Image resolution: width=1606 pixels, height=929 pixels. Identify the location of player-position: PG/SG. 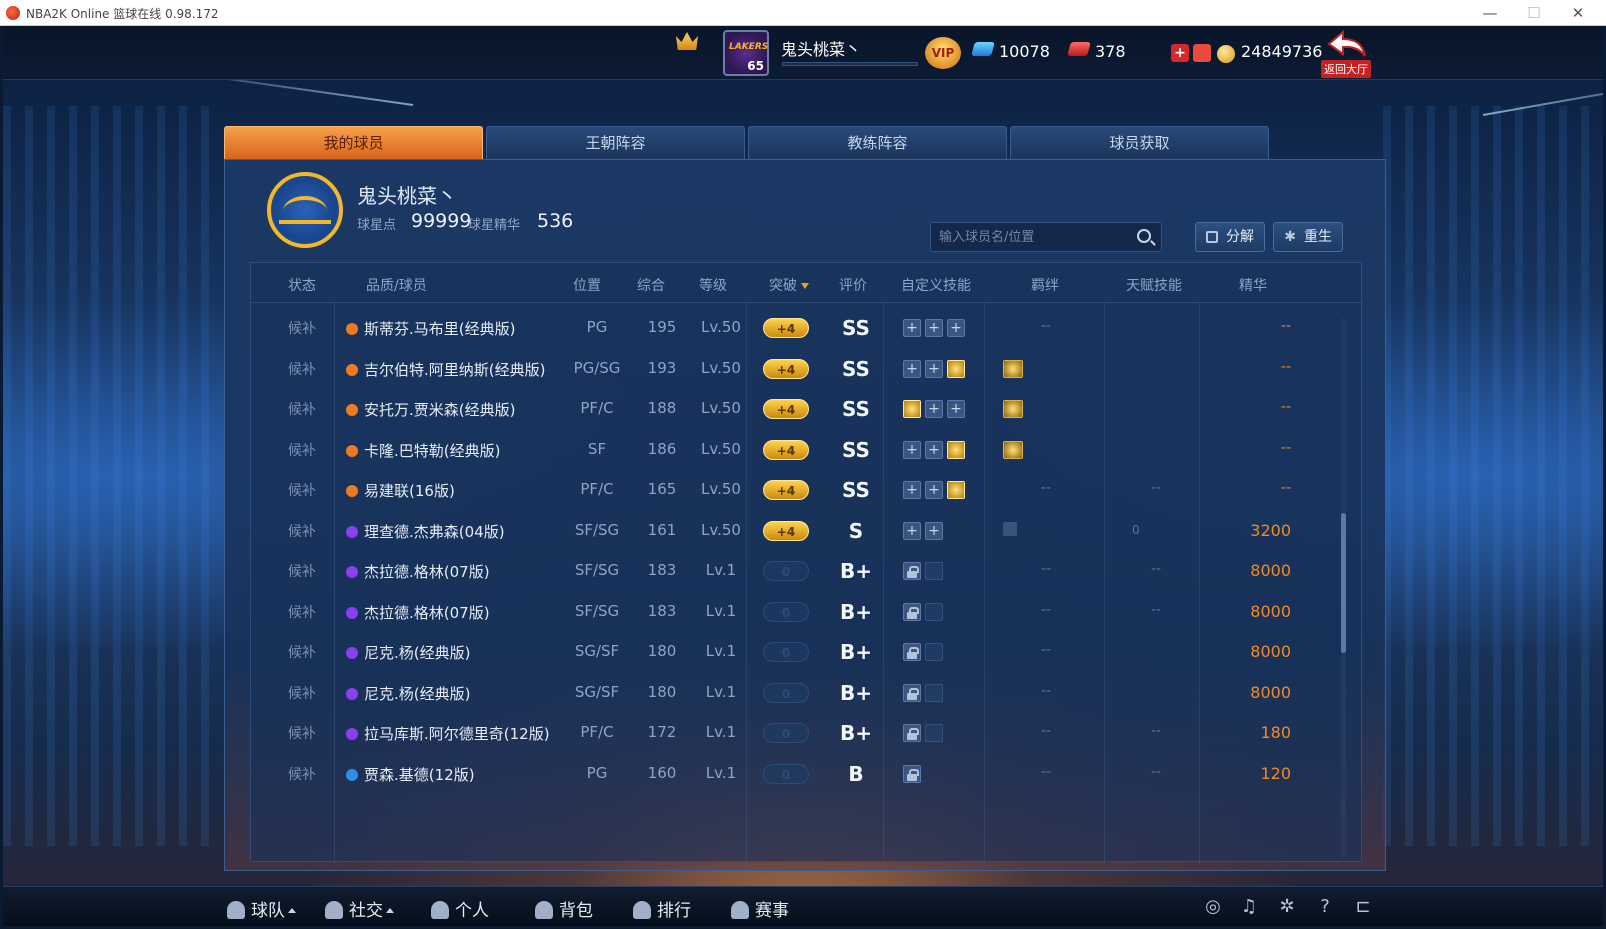
(597, 367).